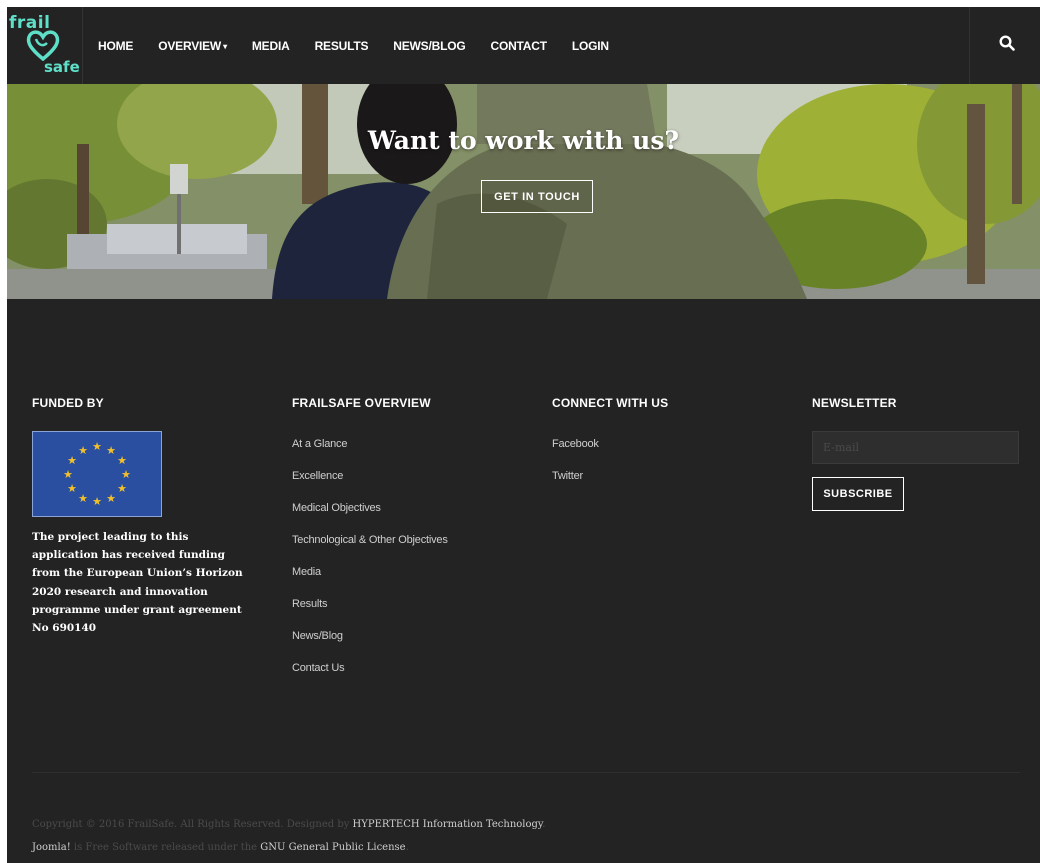 The height and width of the screenshot is (863, 1040). What do you see at coordinates (575, 444) in the screenshot?
I see `link-facebook: Facebook` at bounding box center [575, 444].